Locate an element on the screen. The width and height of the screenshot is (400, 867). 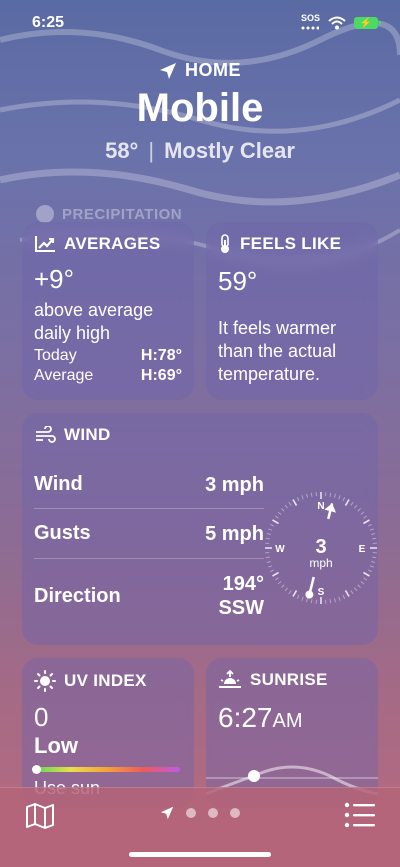
wind-speed-label: Wind is located at coordinates (58, 484).